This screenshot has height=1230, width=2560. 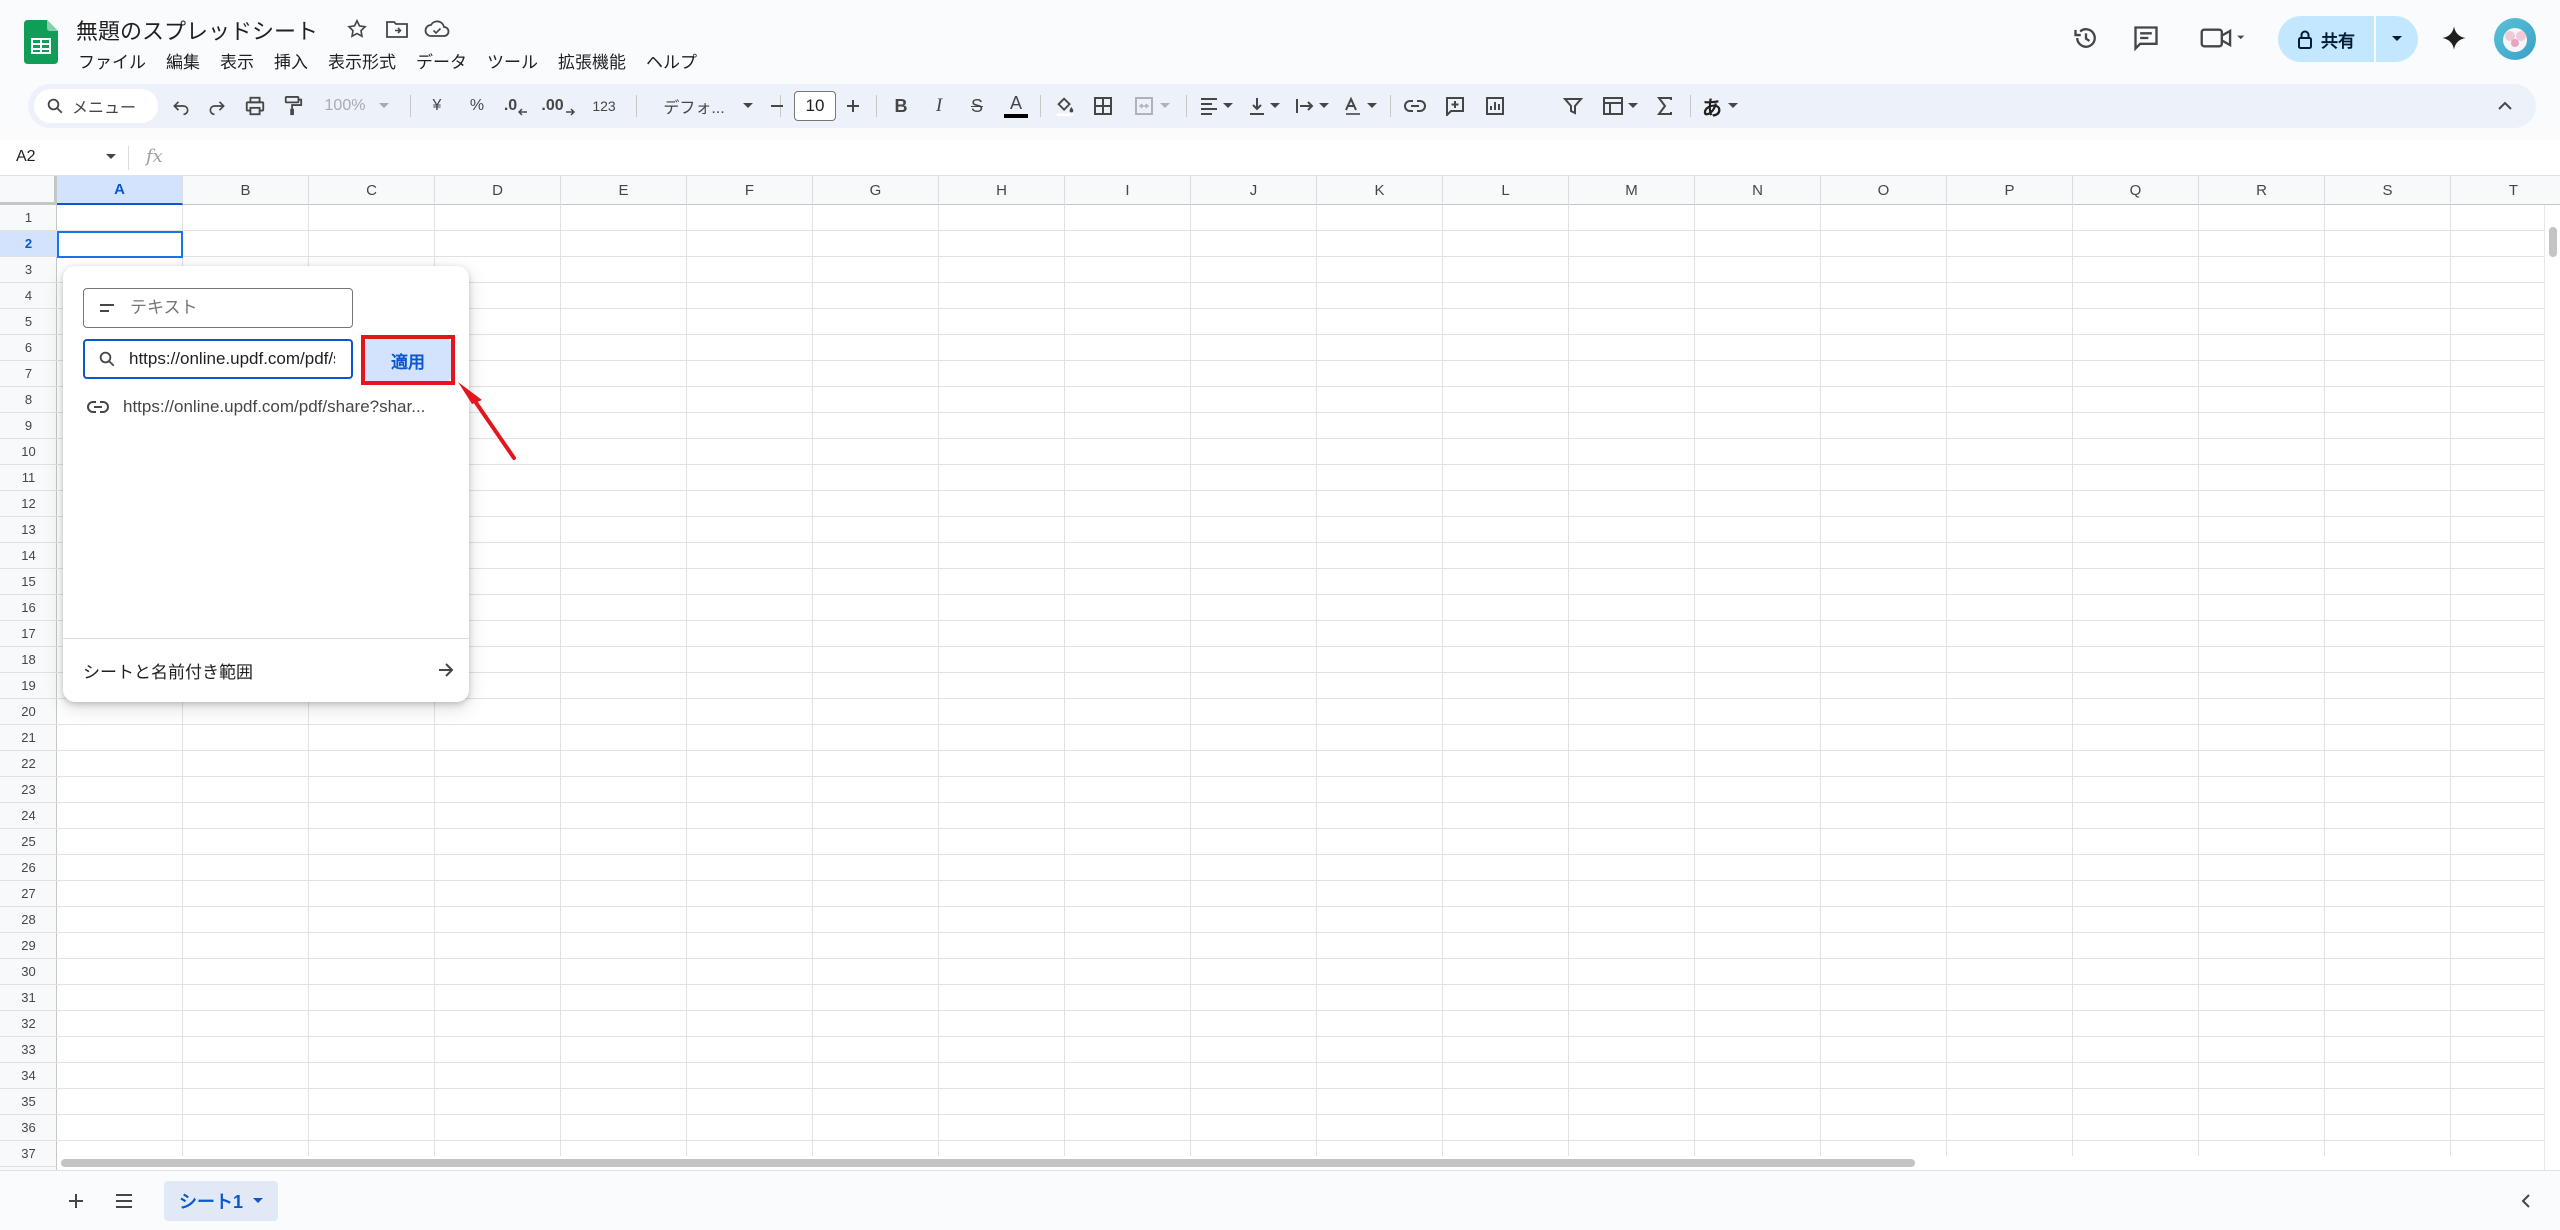 I want to click on column-header-e: E, so click(x=624, y=190).